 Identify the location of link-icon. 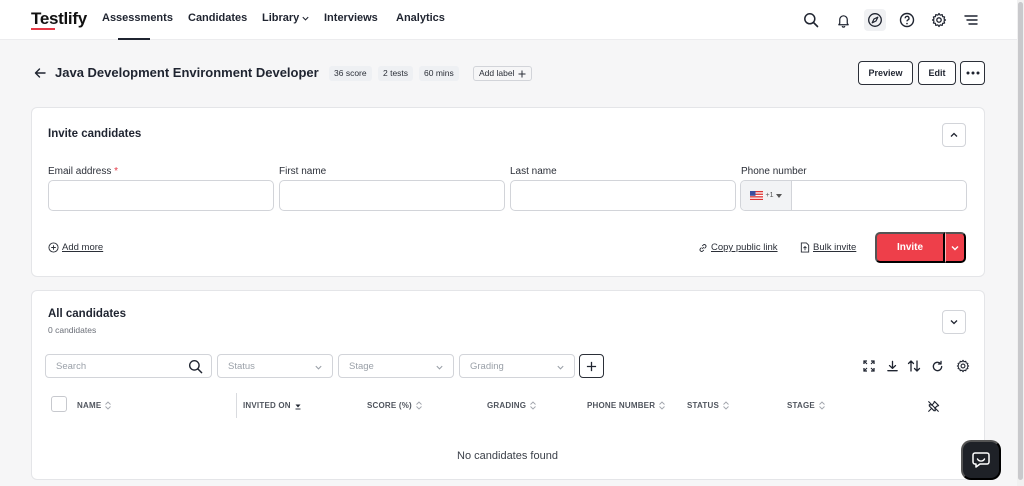
(703, 247).